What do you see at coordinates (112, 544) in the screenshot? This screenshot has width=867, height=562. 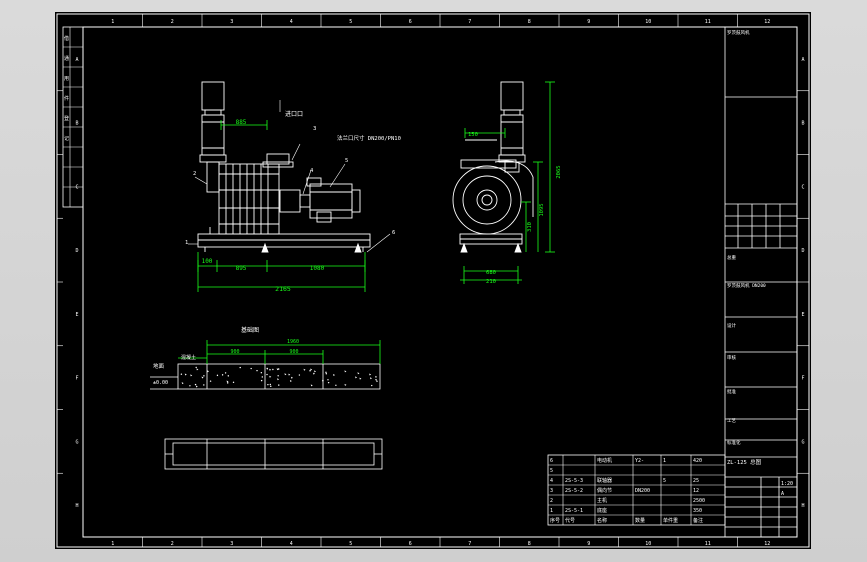 I see `zone-label-bottom: 1` at bounding box center [112, 544].